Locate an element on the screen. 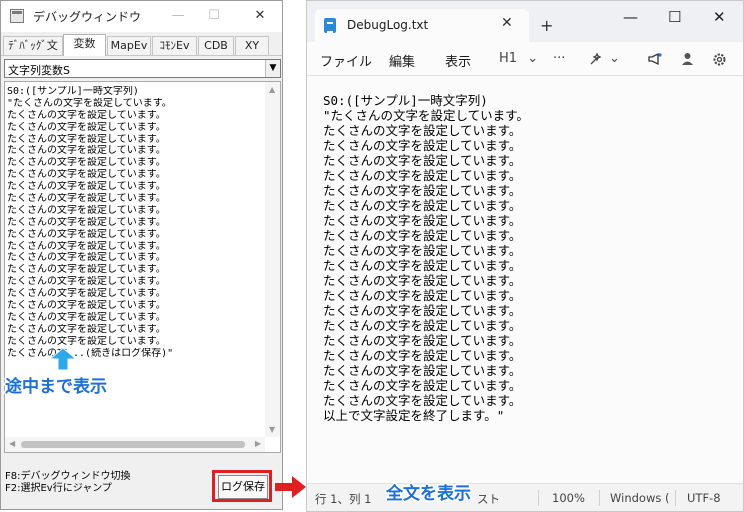  menu-view: 表示 is located at coordinates (458, 60).